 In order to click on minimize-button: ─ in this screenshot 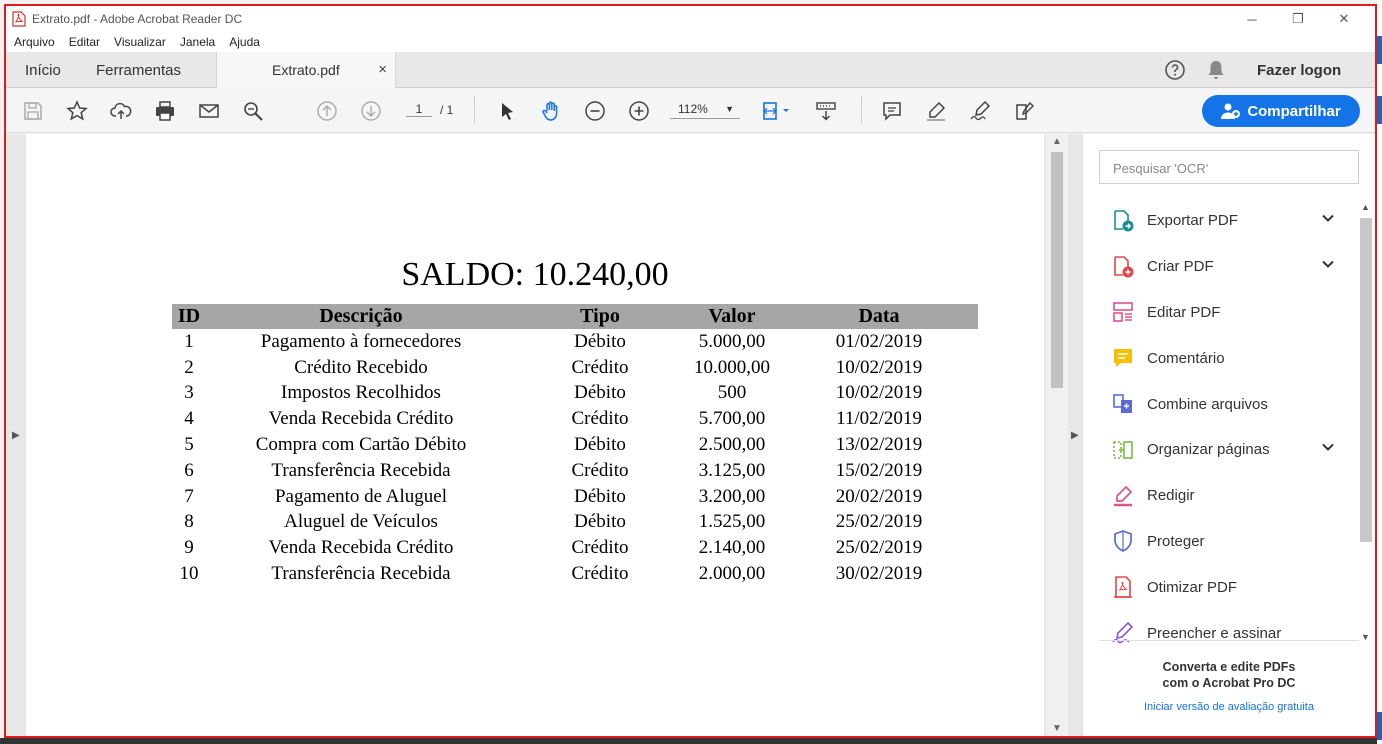, I will do `click(1252, 19)`.